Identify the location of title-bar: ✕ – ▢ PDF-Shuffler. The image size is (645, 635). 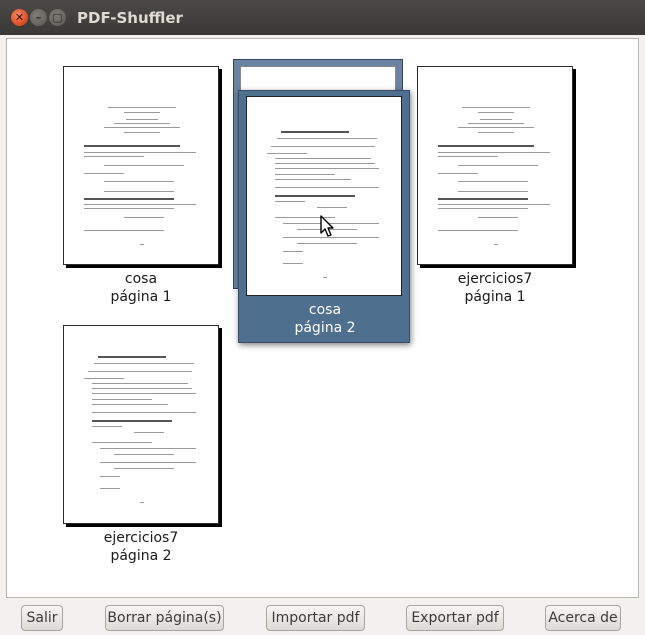
(322, 17).